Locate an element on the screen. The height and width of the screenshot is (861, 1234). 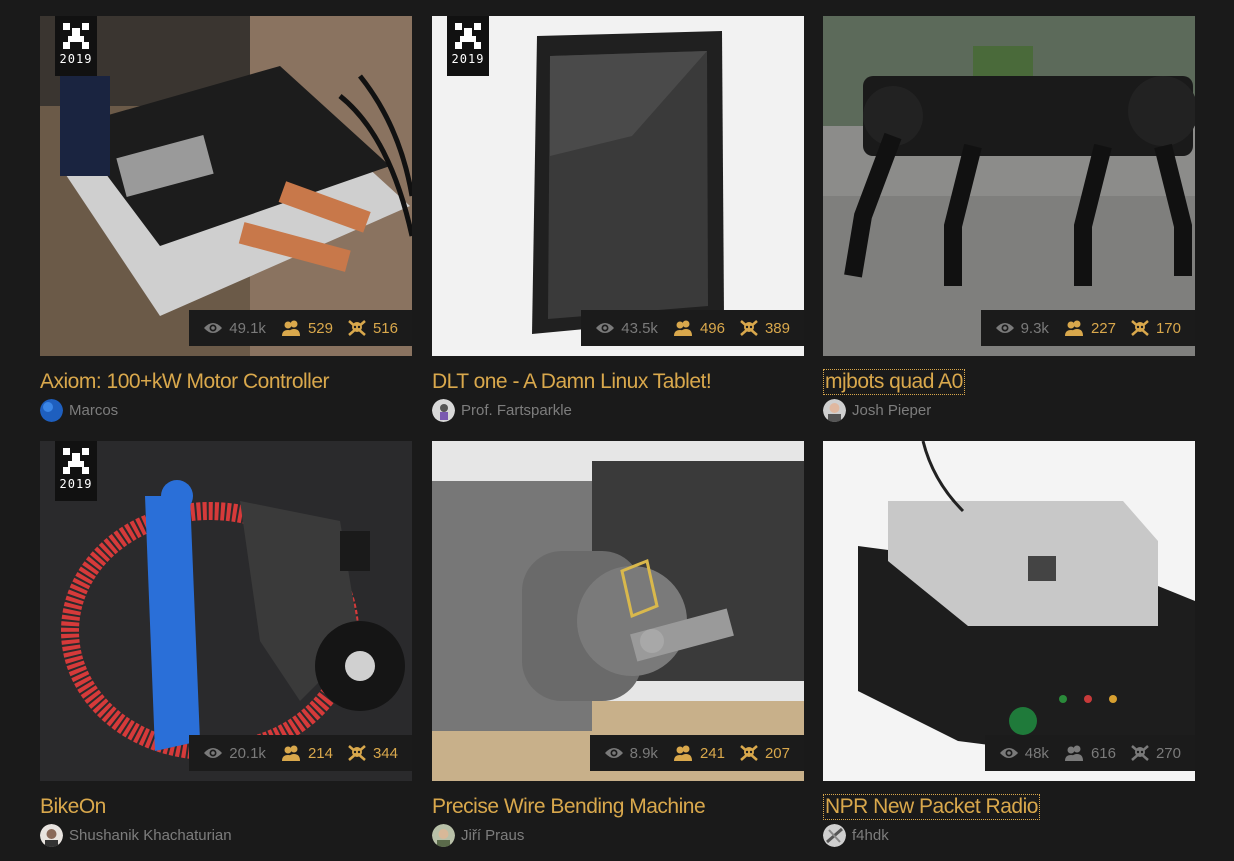
followers-stat: 496 is located at coordinates (698, 328).